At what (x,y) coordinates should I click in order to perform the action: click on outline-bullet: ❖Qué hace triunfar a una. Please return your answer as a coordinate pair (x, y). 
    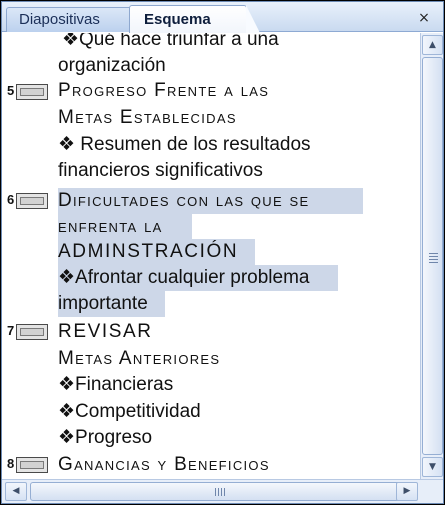
    Looking at the image, I should click on (170, 43).